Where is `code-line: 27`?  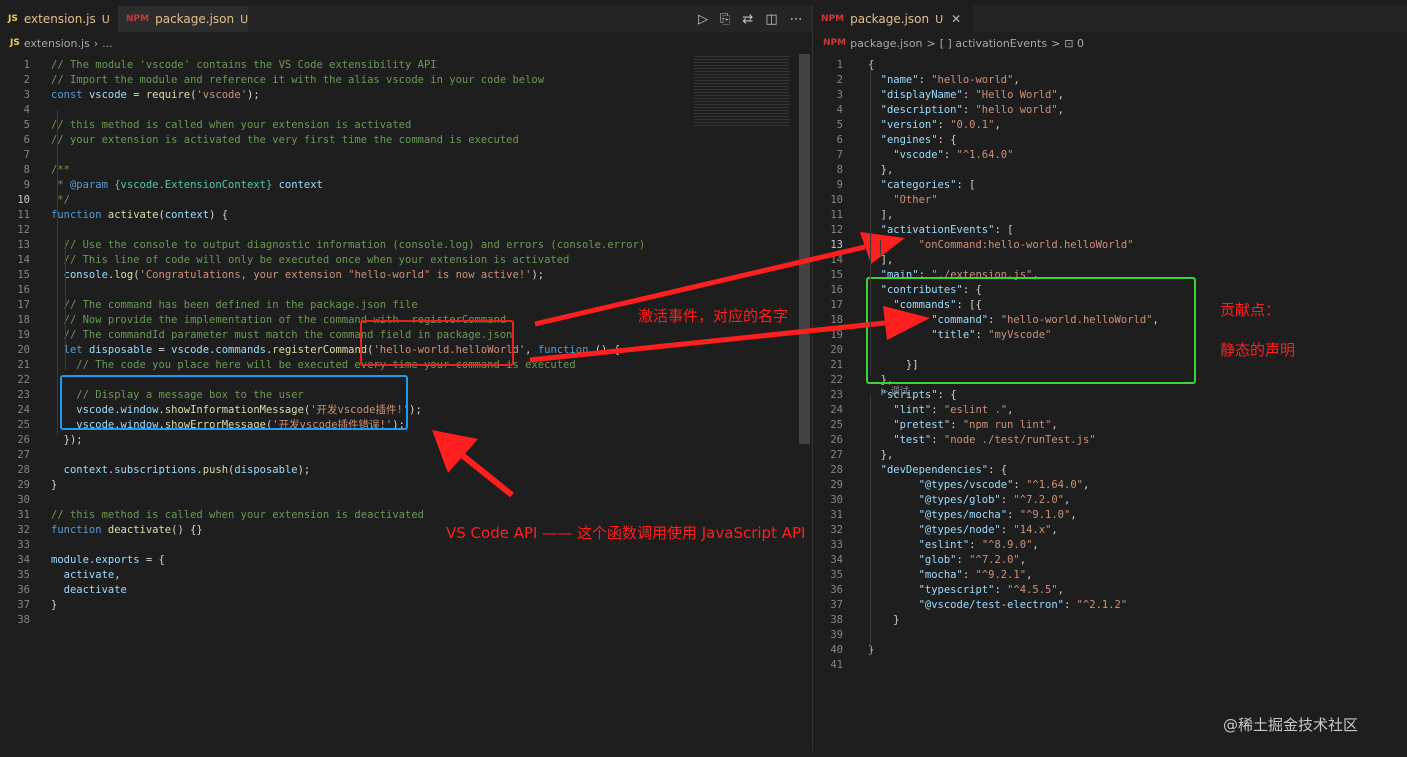 code-line: 27 is located at coordinates (406, 455).